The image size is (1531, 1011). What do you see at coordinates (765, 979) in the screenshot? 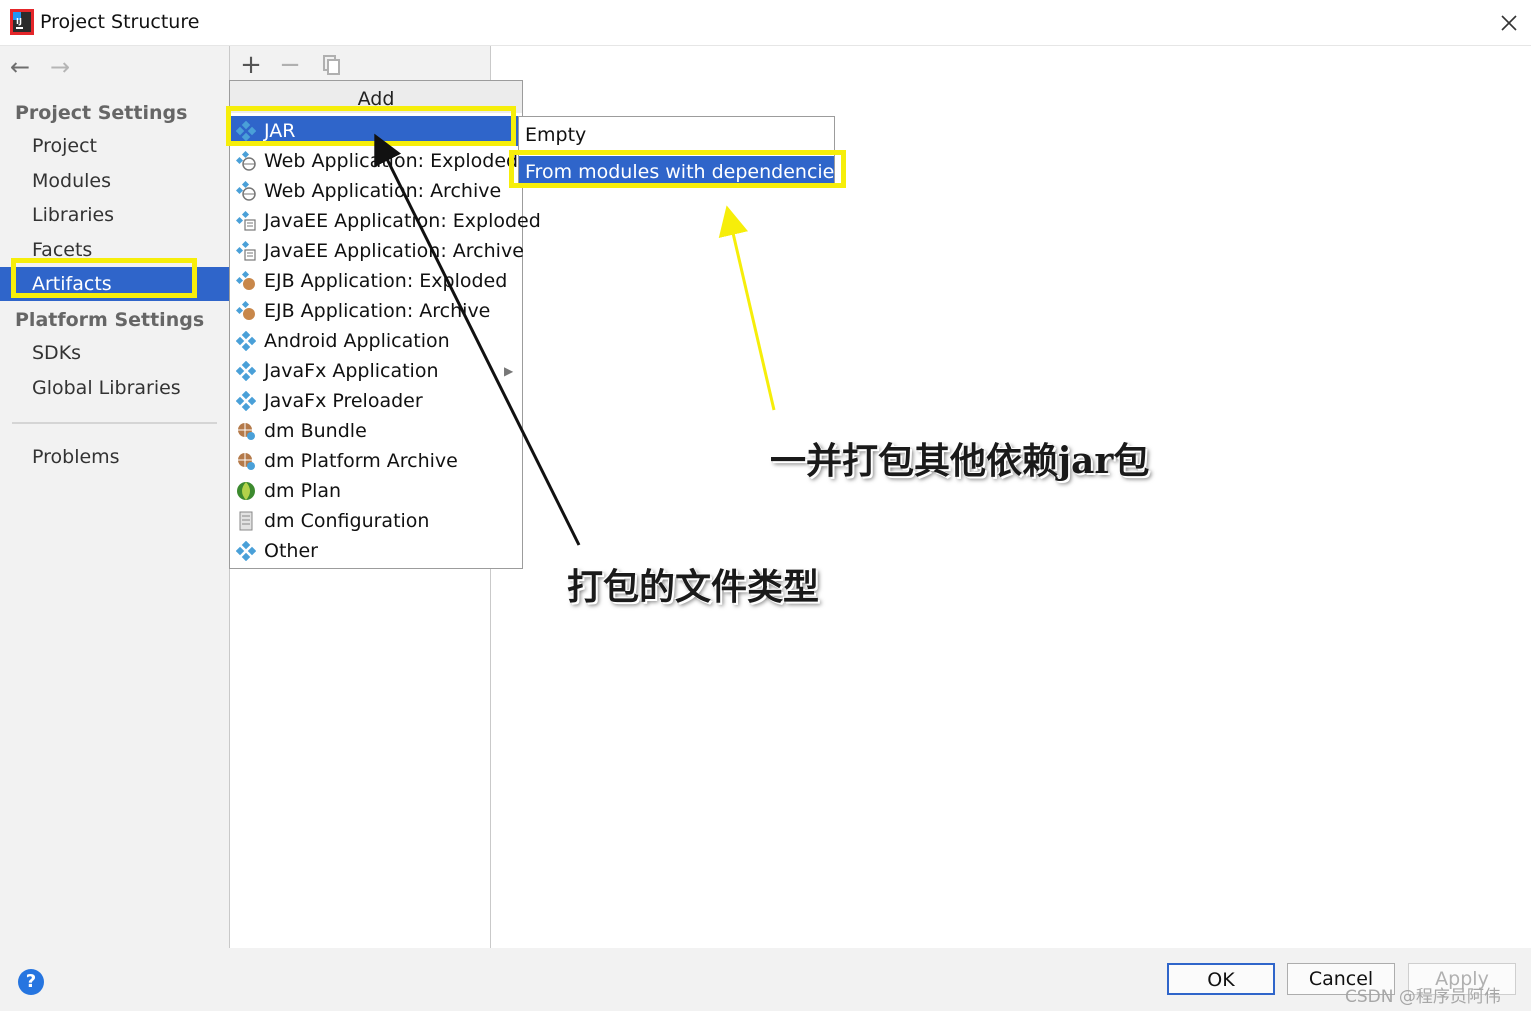
I see `dialog-footer: ? OK Cancel Apply` at bounding box center [765, 979].